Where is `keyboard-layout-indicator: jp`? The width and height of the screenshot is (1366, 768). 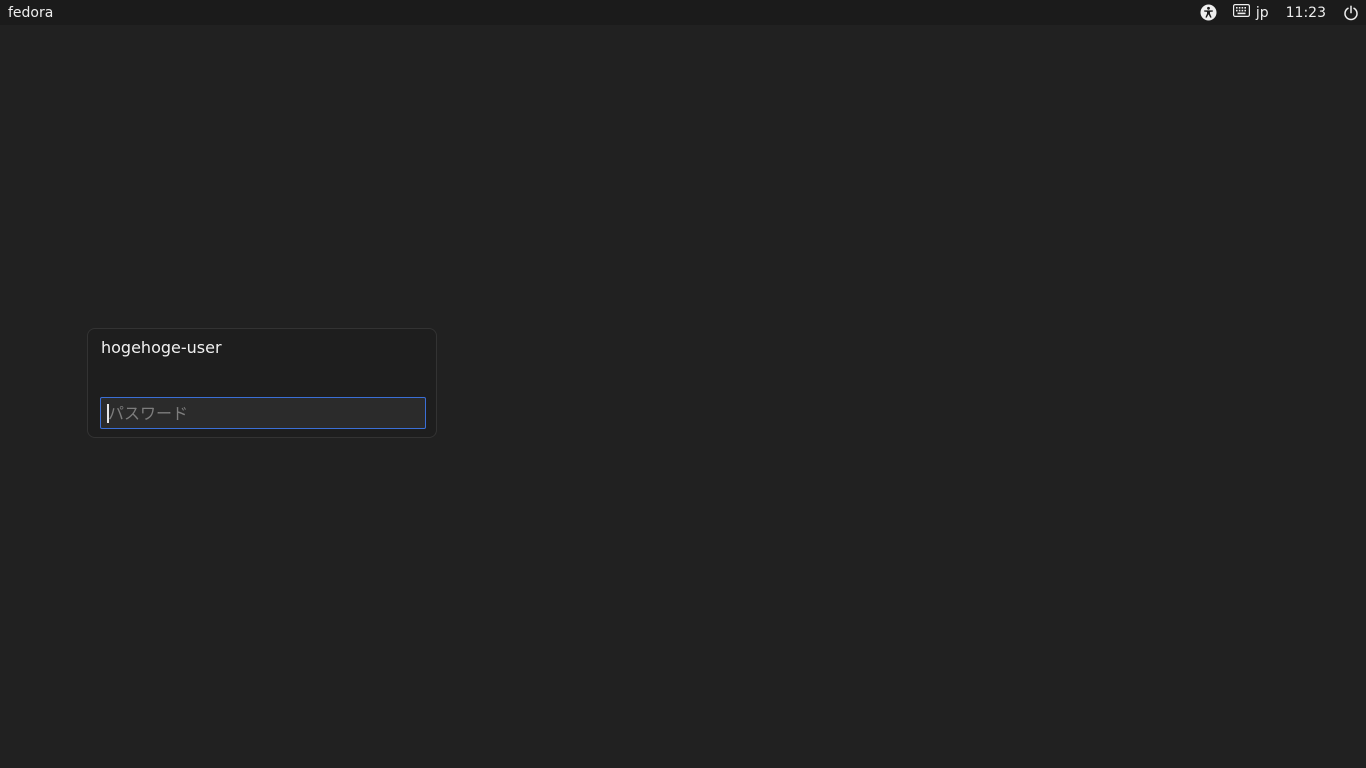 keyboard-layout-indicator: jp is located at coordinates (1250, 12).